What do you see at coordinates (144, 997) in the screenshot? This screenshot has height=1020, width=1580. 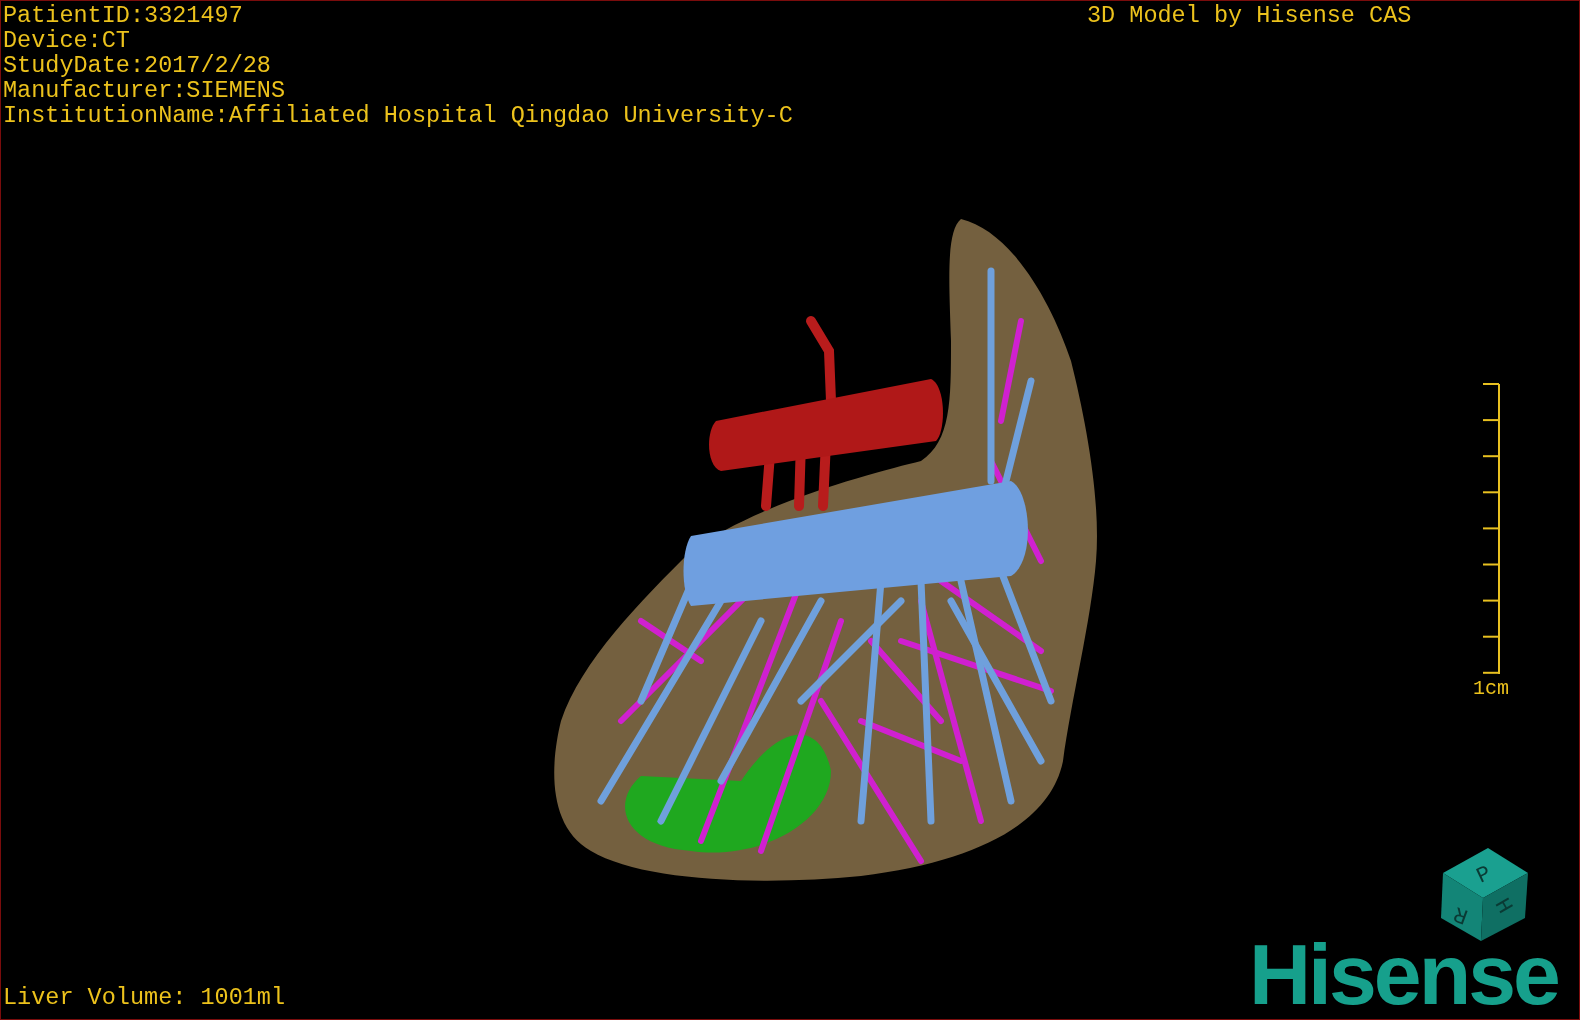 I see `liver-volume-text: Liver Volume: 1001ml` at bounding box center [144, 997].